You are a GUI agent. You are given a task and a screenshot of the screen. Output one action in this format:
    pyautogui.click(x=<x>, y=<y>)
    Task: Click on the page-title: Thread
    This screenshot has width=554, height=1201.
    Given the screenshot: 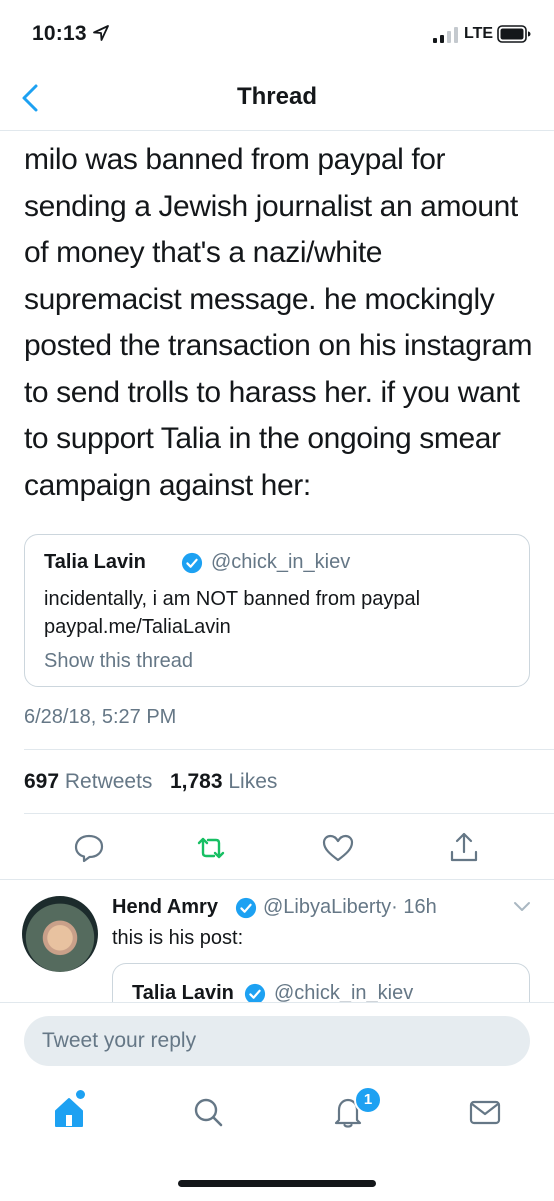 What is the action you would take?
    pyautogui.click(x=276, y=96)
    